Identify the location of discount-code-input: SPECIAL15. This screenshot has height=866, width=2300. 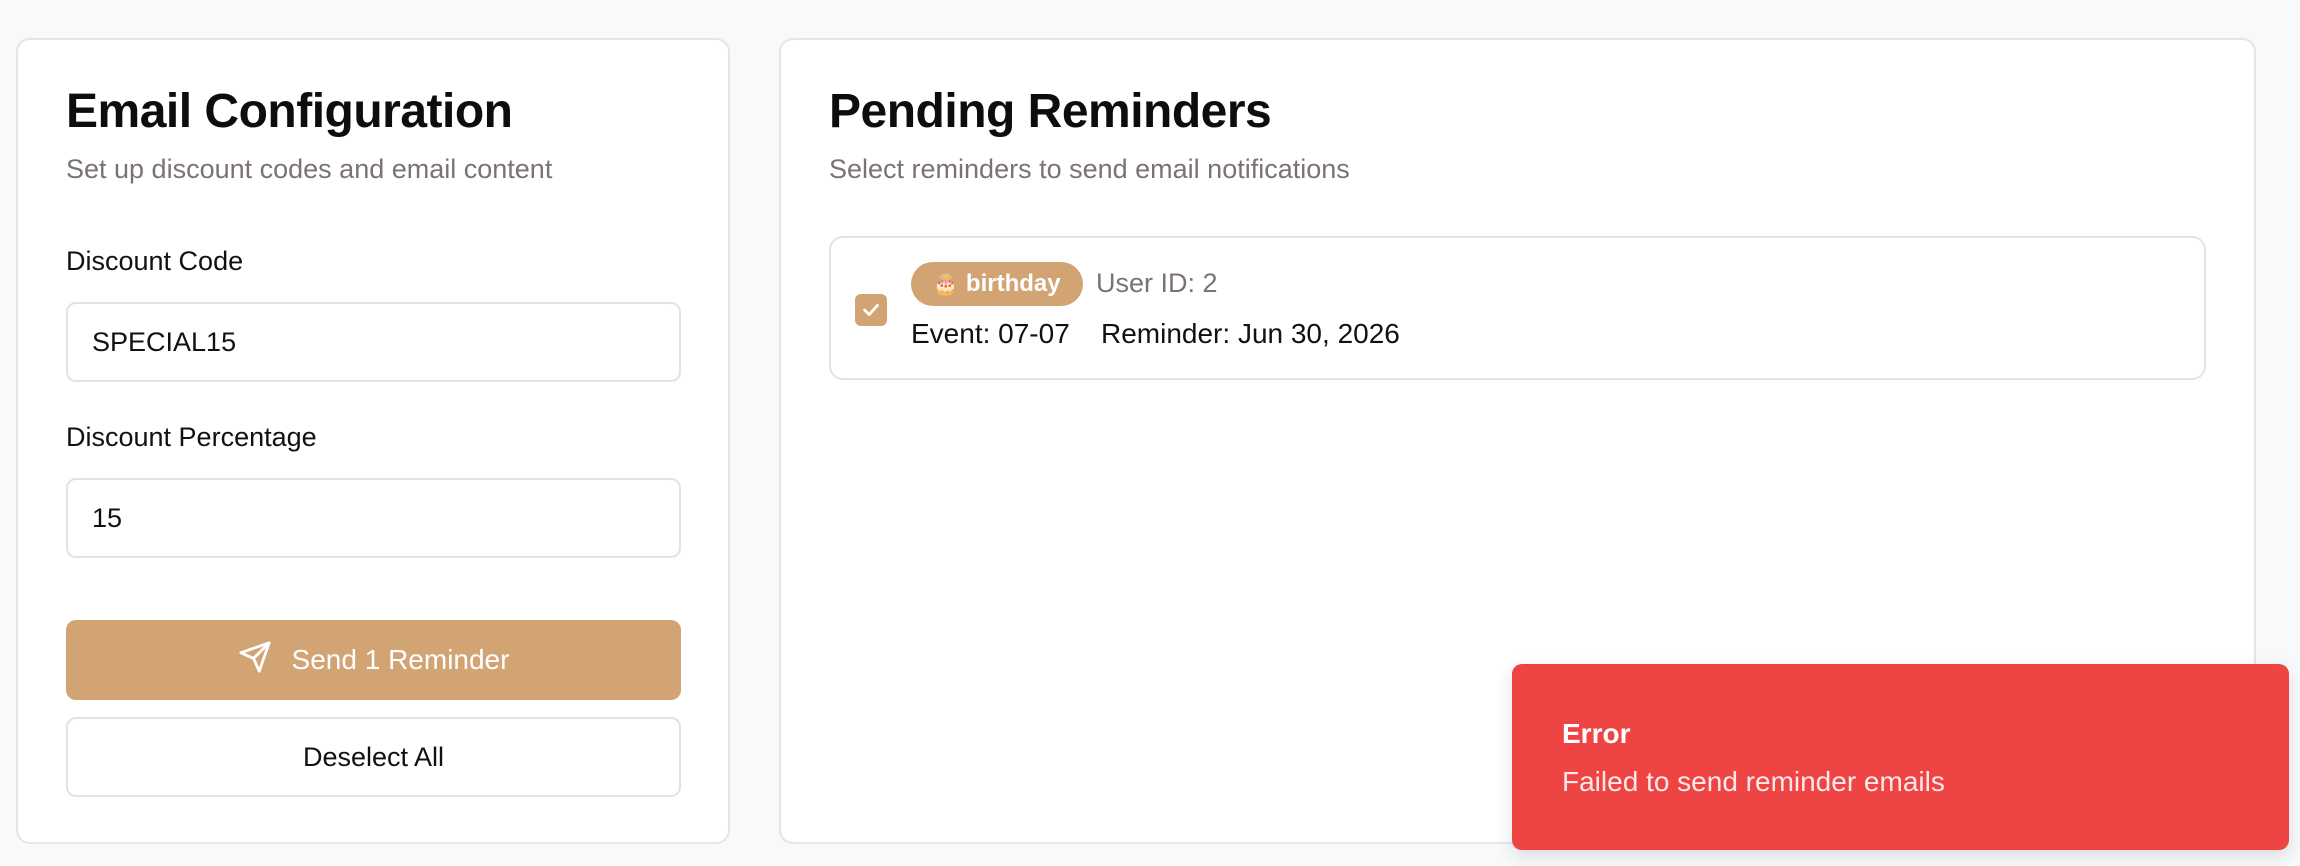
(373, 342).